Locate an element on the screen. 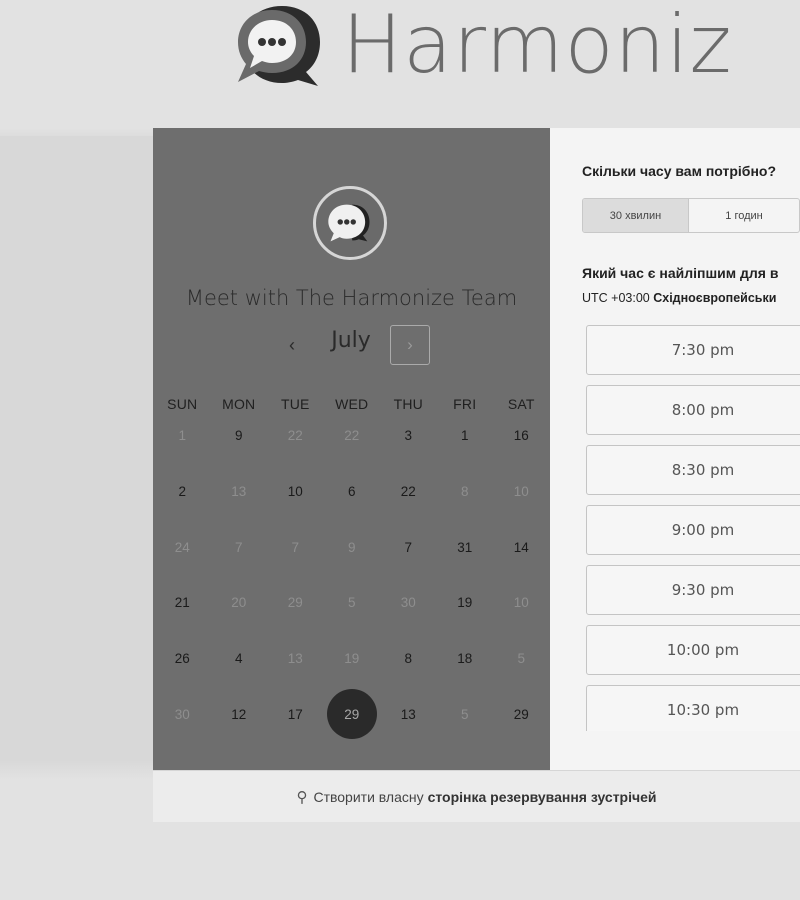 This screenshot has height=900, width=800. footer-link: сторінка резервування зустрічей is located at coordinates (542, 797).